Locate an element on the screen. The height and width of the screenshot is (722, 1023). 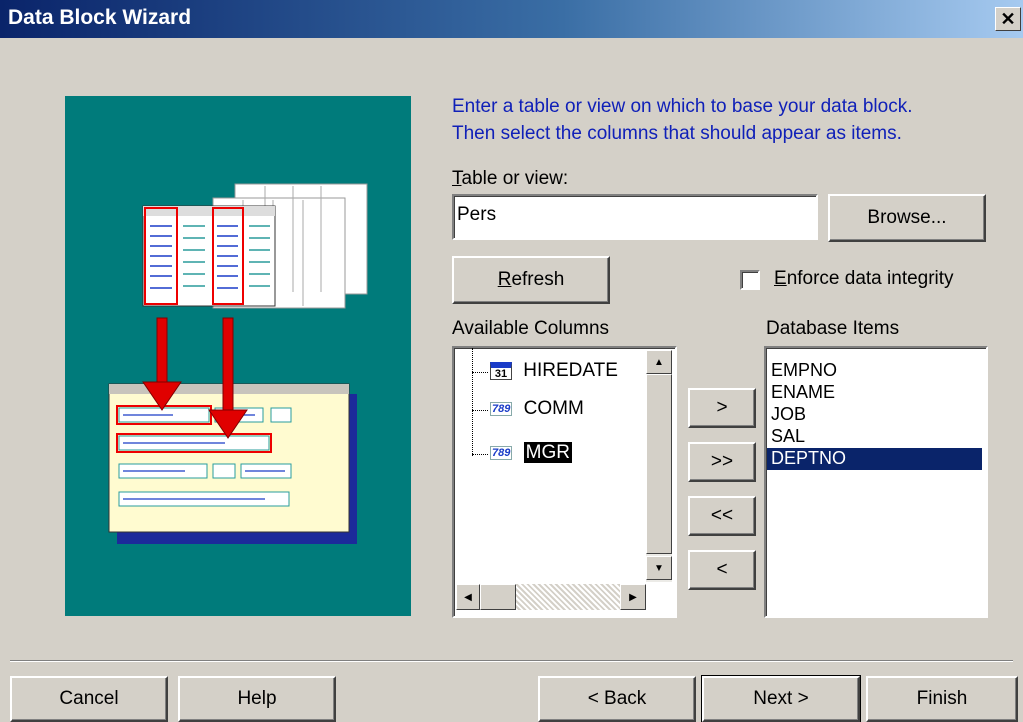
vertical-scroll-thumb is located at coordinates (659, 464).